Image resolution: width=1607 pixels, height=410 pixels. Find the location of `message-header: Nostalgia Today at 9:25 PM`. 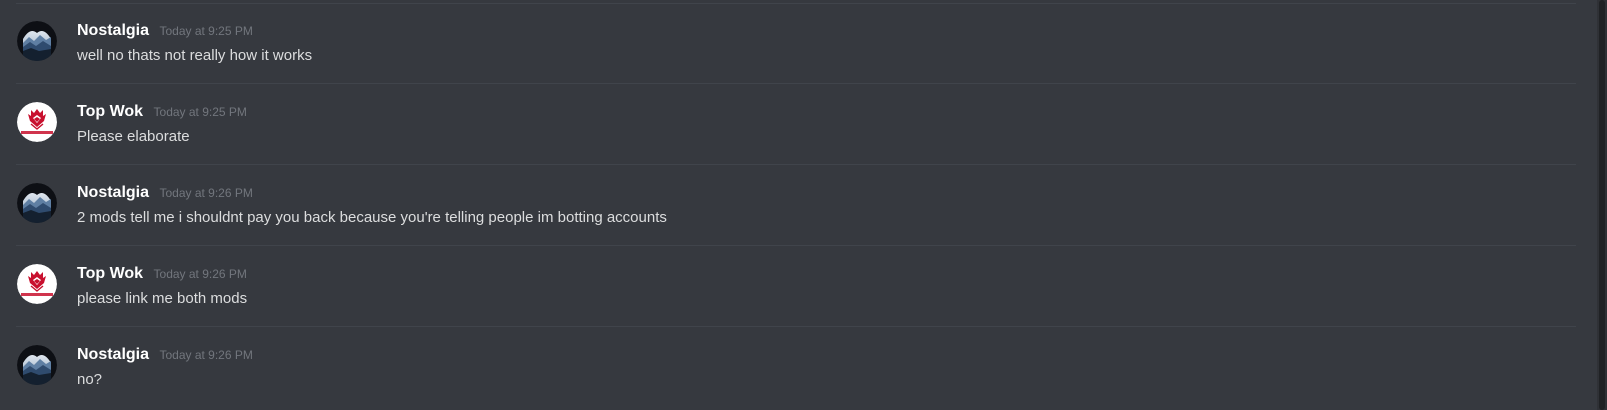

message-header: Nostalgia Today at 9:25 PM is located at coordinates (165, 31).